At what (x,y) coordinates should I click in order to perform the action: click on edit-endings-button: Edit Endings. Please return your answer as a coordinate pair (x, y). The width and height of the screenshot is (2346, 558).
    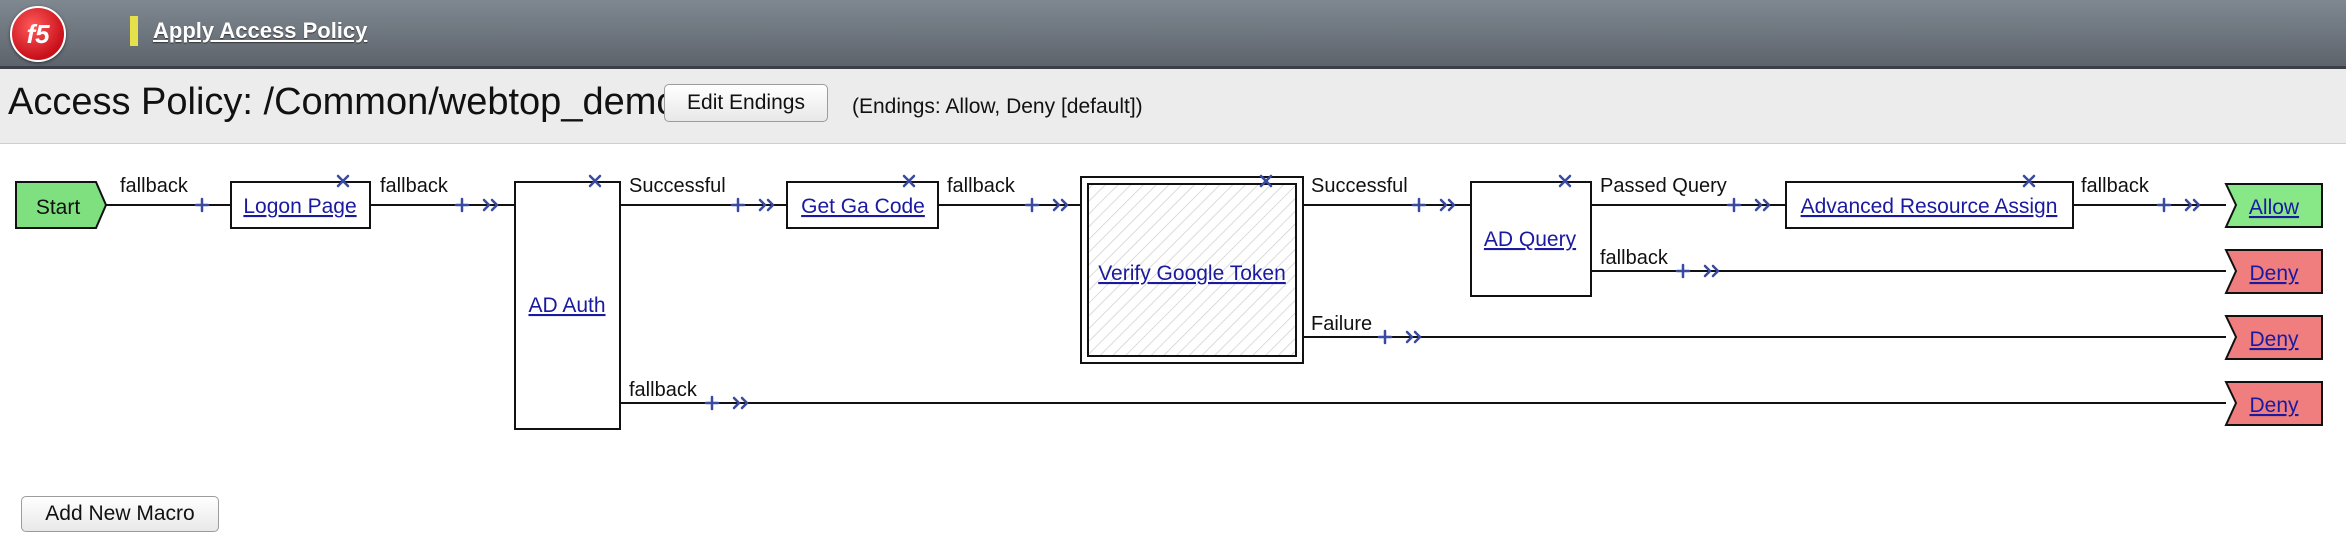
    Looking at the image, I should click on (746, 103).